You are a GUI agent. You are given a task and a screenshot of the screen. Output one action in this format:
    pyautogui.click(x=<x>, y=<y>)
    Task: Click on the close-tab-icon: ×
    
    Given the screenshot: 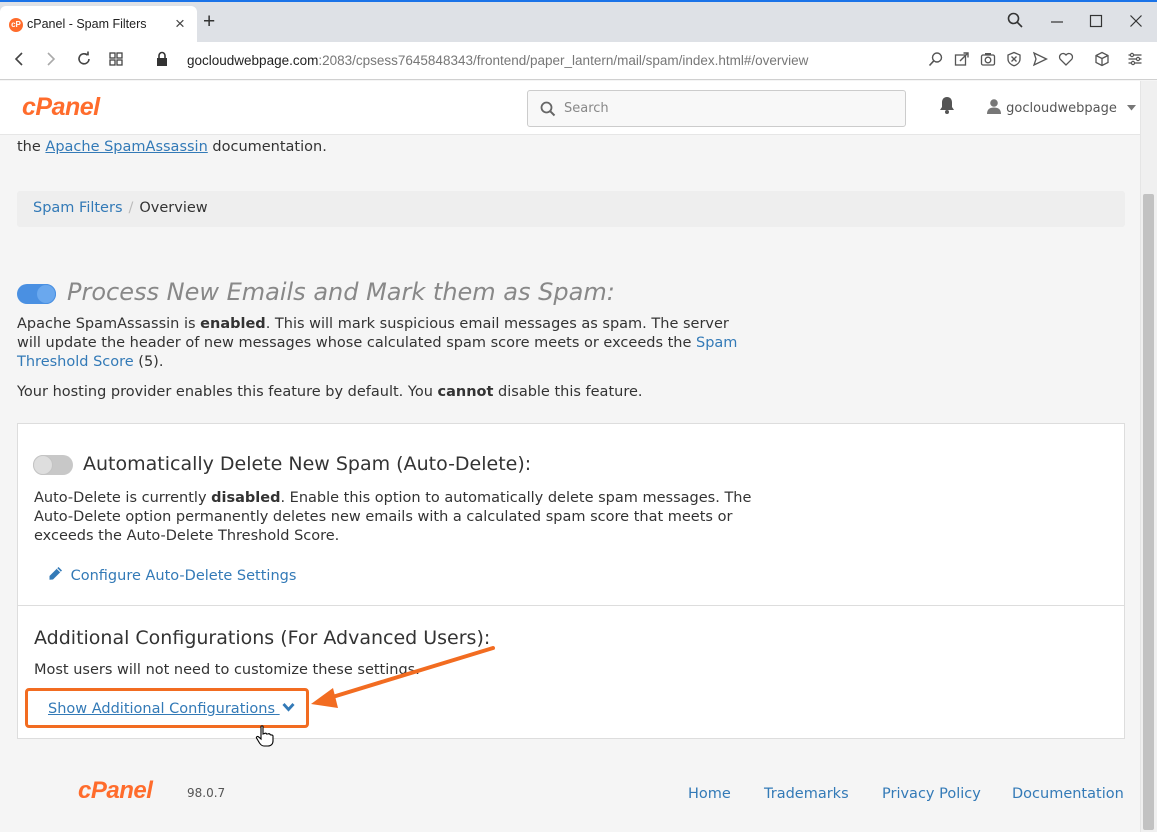 What is the action you would take?
    pyautogui.click(x=180, y=24)
    